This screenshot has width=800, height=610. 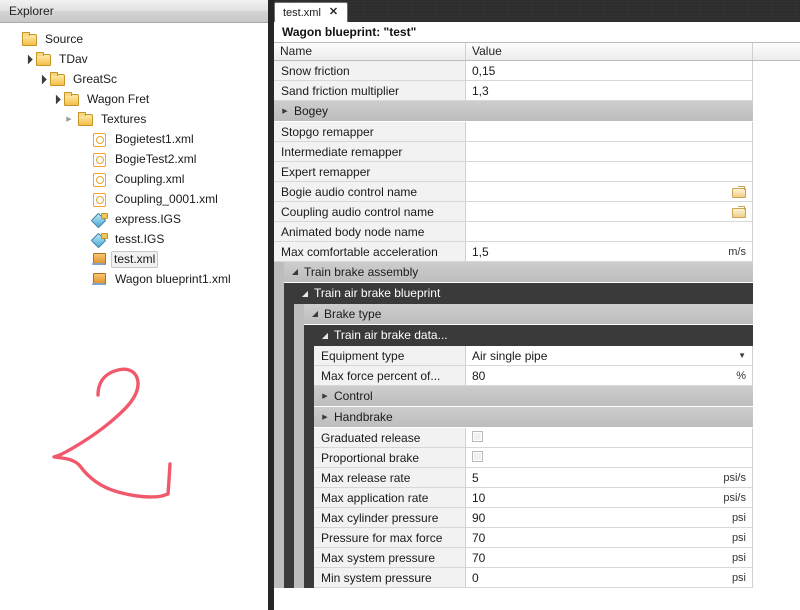 What do you see at coordinates (523, 293) in the screenshot?
I see `property-group-header: Train air brake blueprint` at bounding box center [523, 293].